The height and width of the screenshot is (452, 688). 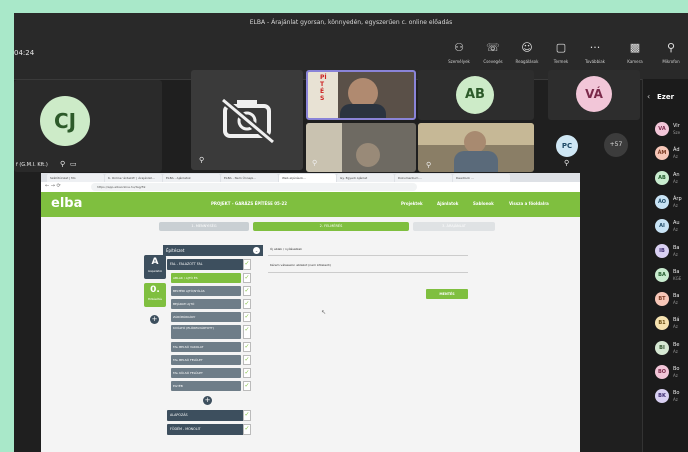 What do you see at coordinates (459, 52) in the screenshot?
I see `toolbar-people-button: ⚇ Személyek` at bounding box center [459, 52].